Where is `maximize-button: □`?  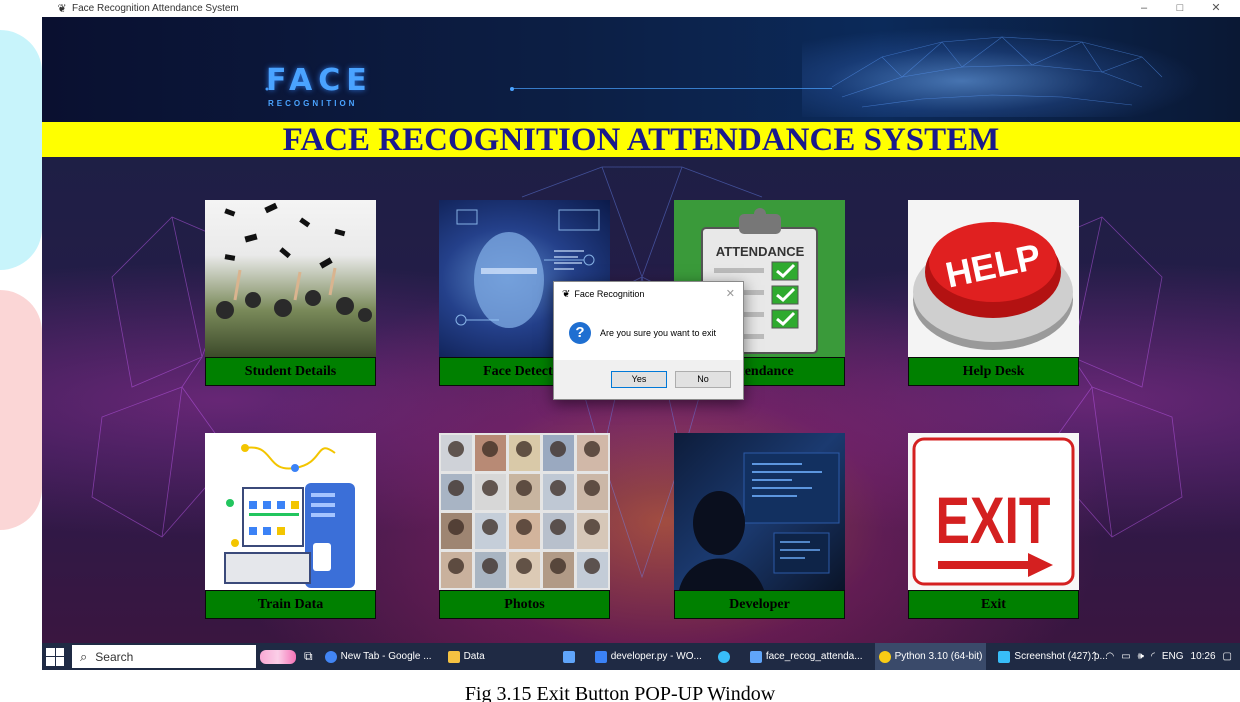
maximize-button: □ is located at coordinates (1180, 8).